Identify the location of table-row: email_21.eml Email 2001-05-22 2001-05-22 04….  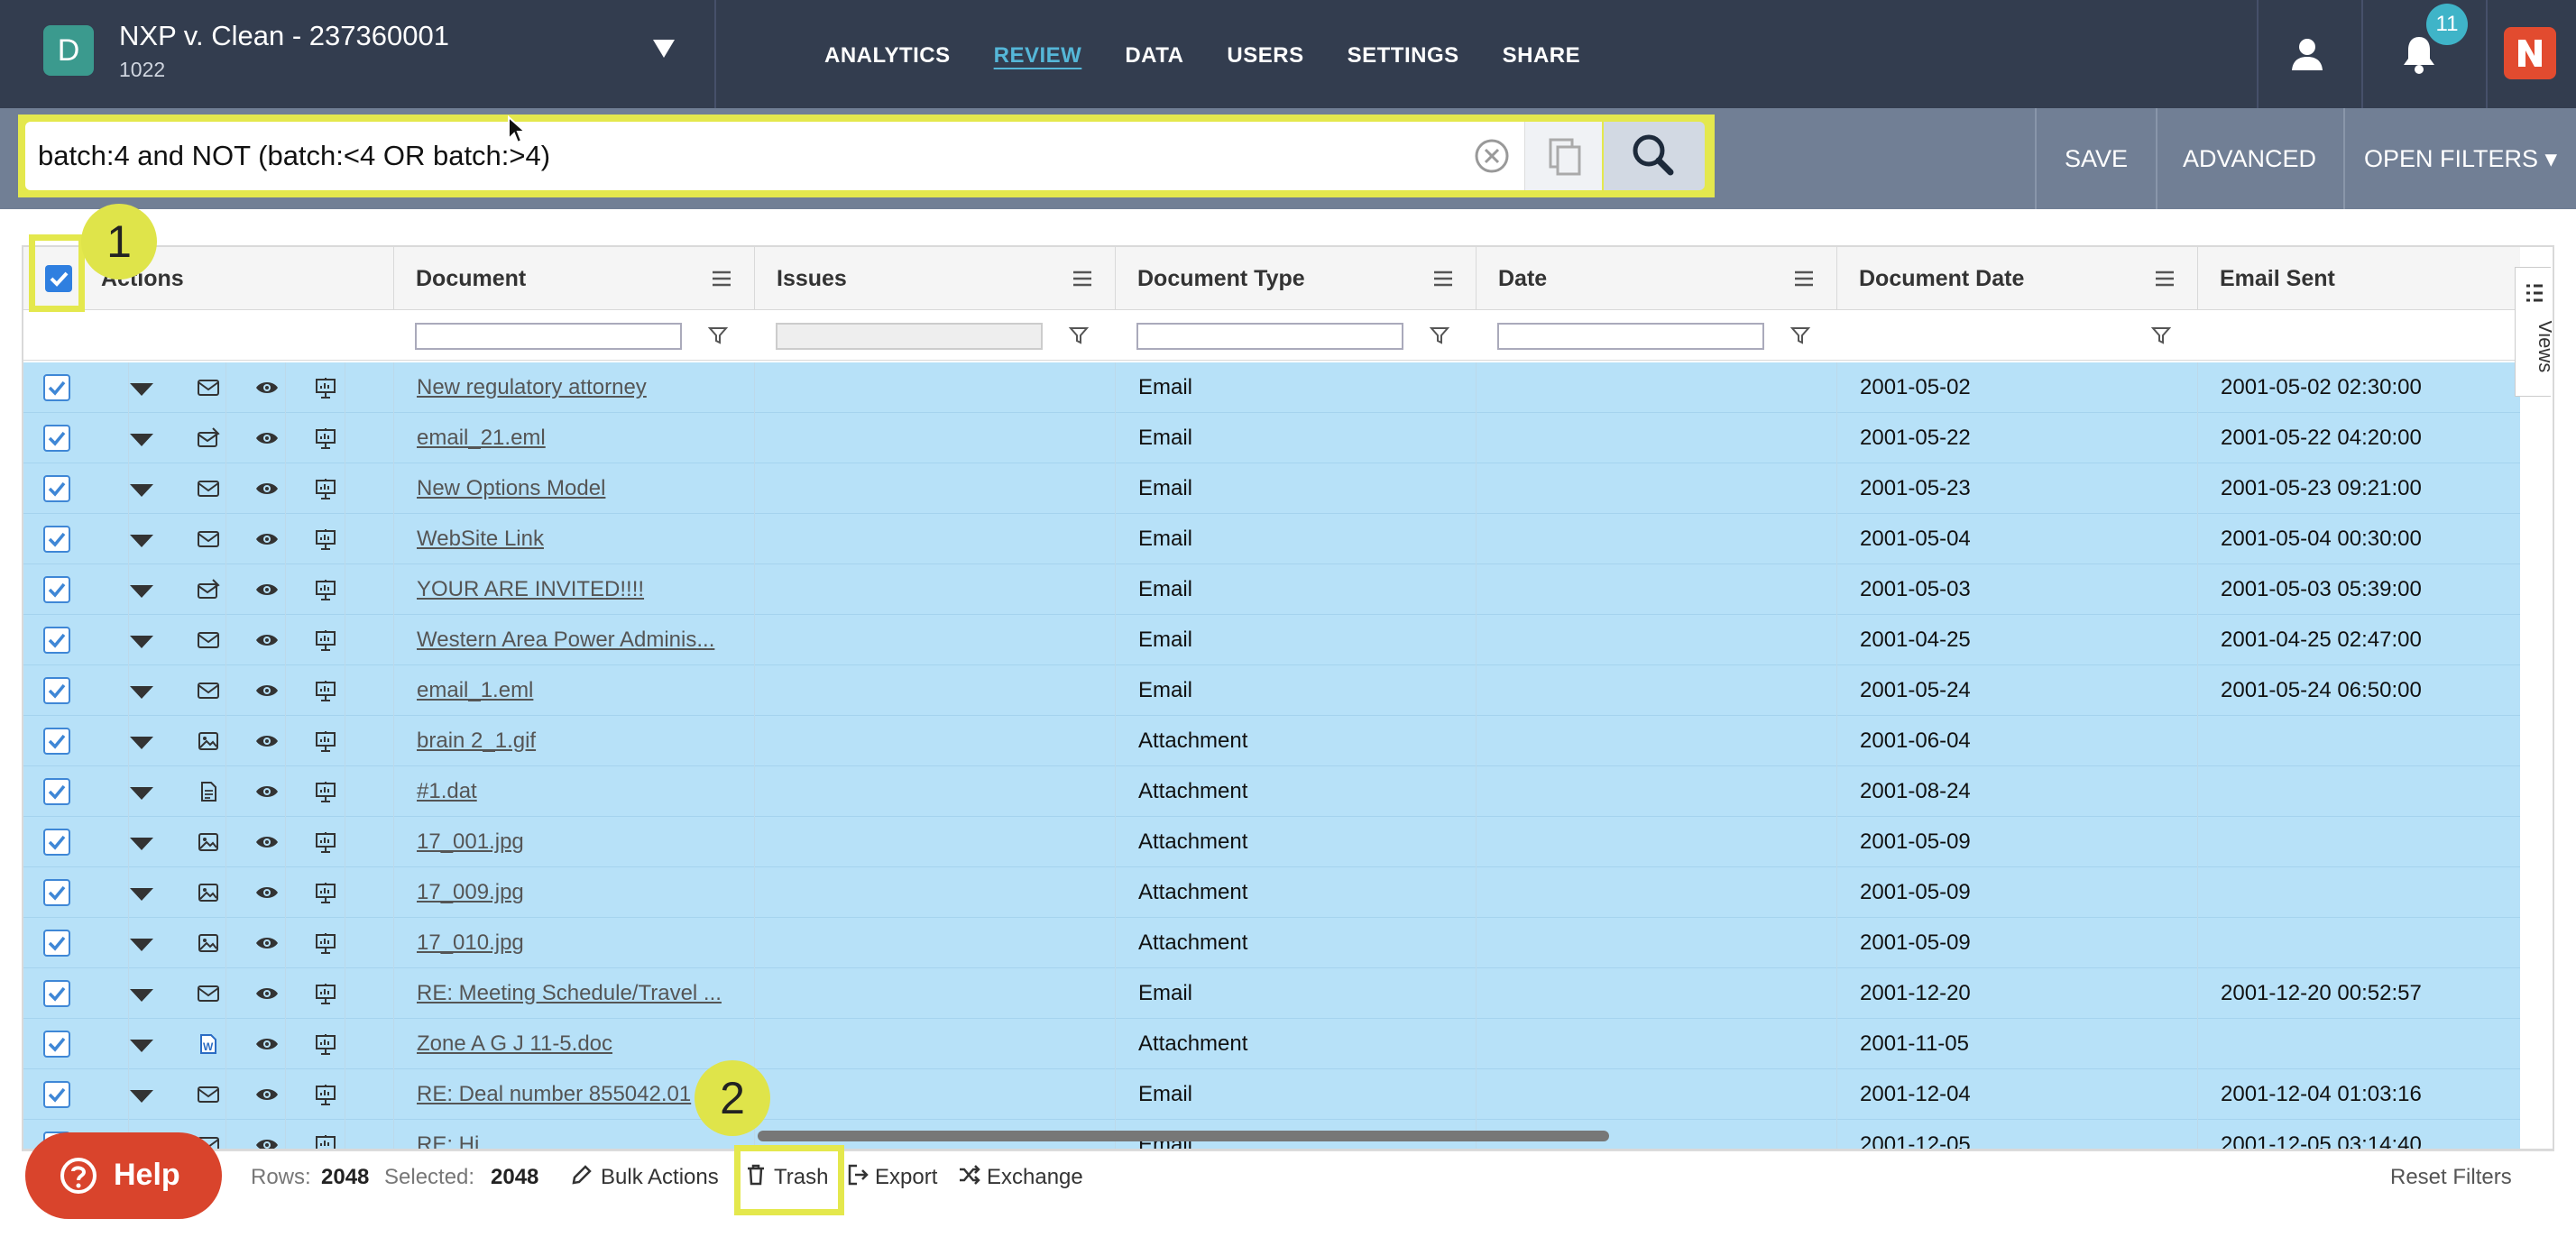
(1271, 438).